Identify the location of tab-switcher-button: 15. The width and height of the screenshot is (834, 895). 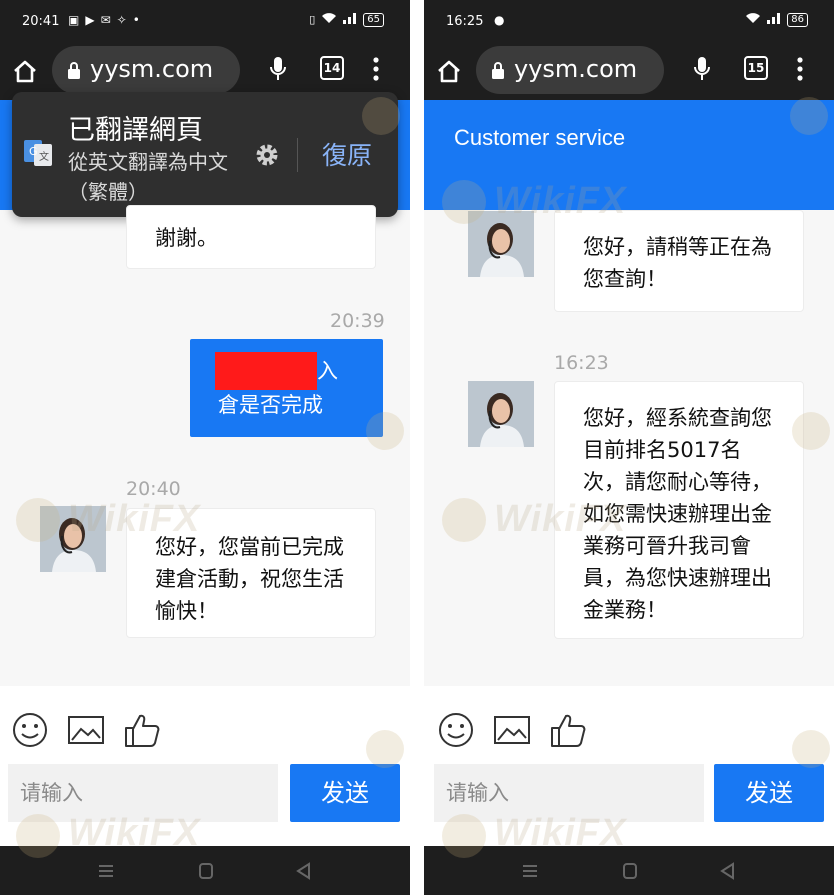
(756, 68).